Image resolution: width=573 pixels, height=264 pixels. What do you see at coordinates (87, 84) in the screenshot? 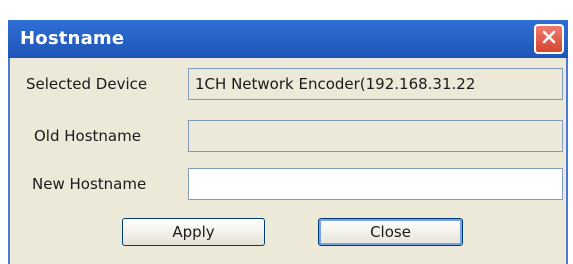
I see `selected-device-label: Selected Device` at bounding box center [87, 84].